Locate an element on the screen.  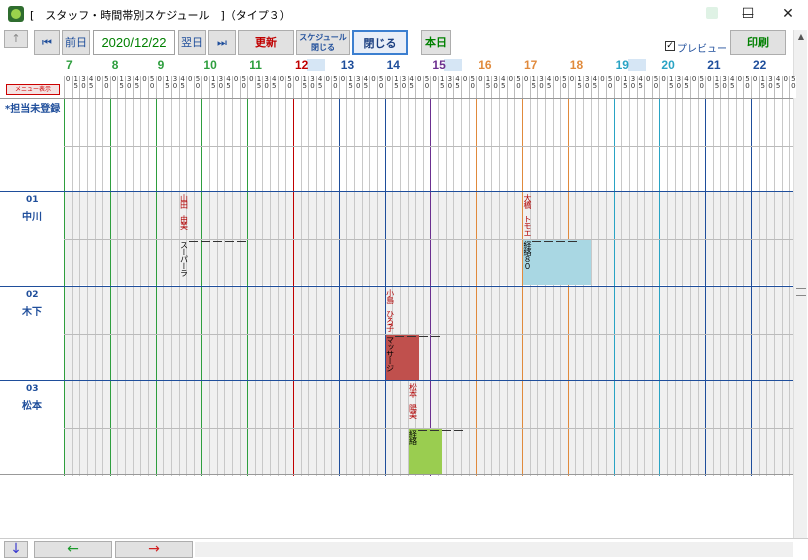
event-customer-name: 松本 陽美 is located at coordinates (413, 405).